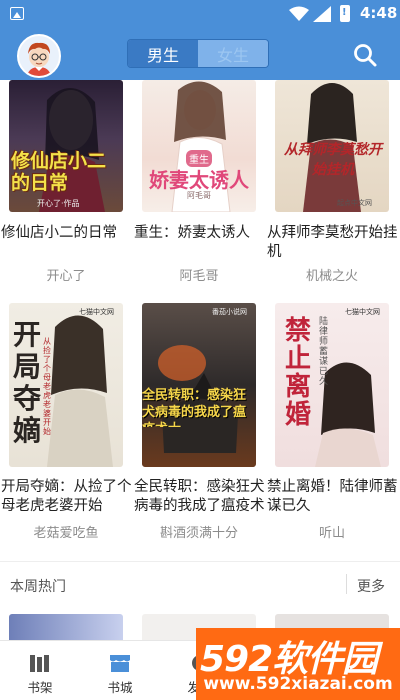 This screenshot has height=700, width=400. I want to click on cover-title: 禁止离婚, so click(298, 373).